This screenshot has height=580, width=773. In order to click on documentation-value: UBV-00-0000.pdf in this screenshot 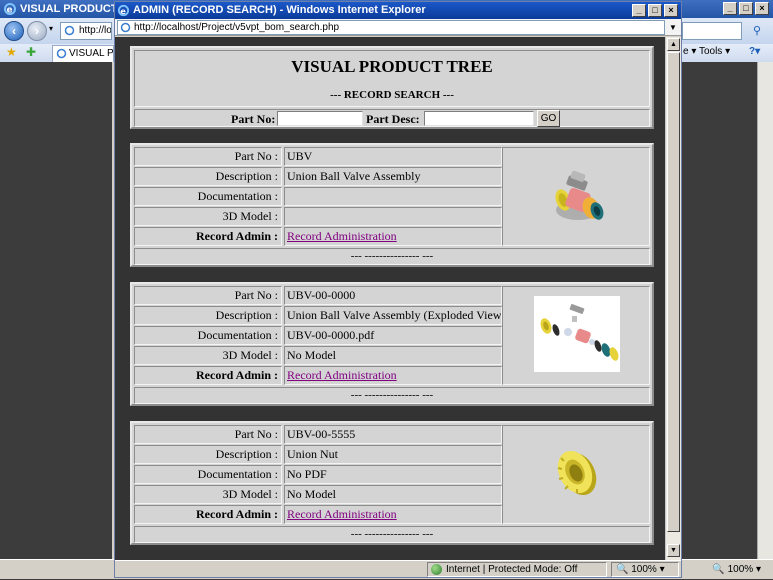, I will do `click(393, 335)`.